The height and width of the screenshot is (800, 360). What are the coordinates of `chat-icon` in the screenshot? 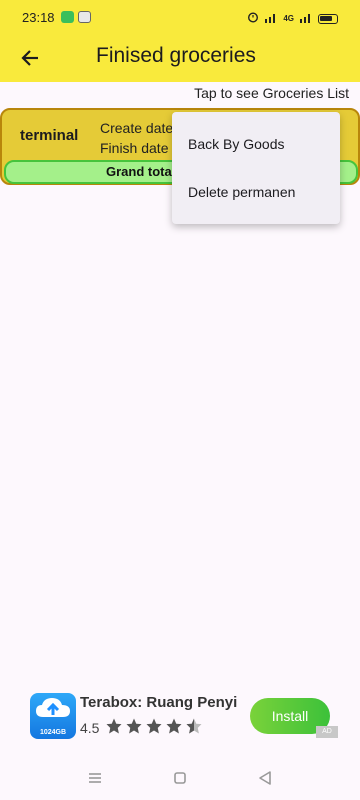 It's located at (67, 17).